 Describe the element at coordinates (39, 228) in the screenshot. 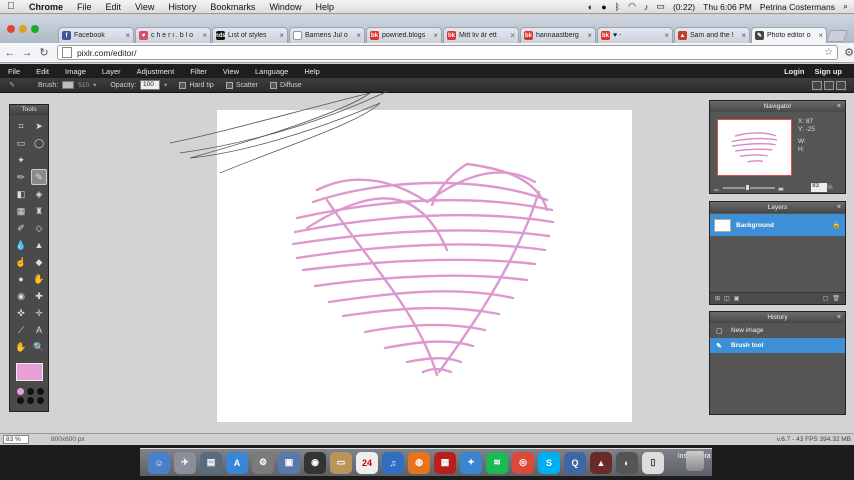

I see `drawing-tool-icon: ◇` at that location.